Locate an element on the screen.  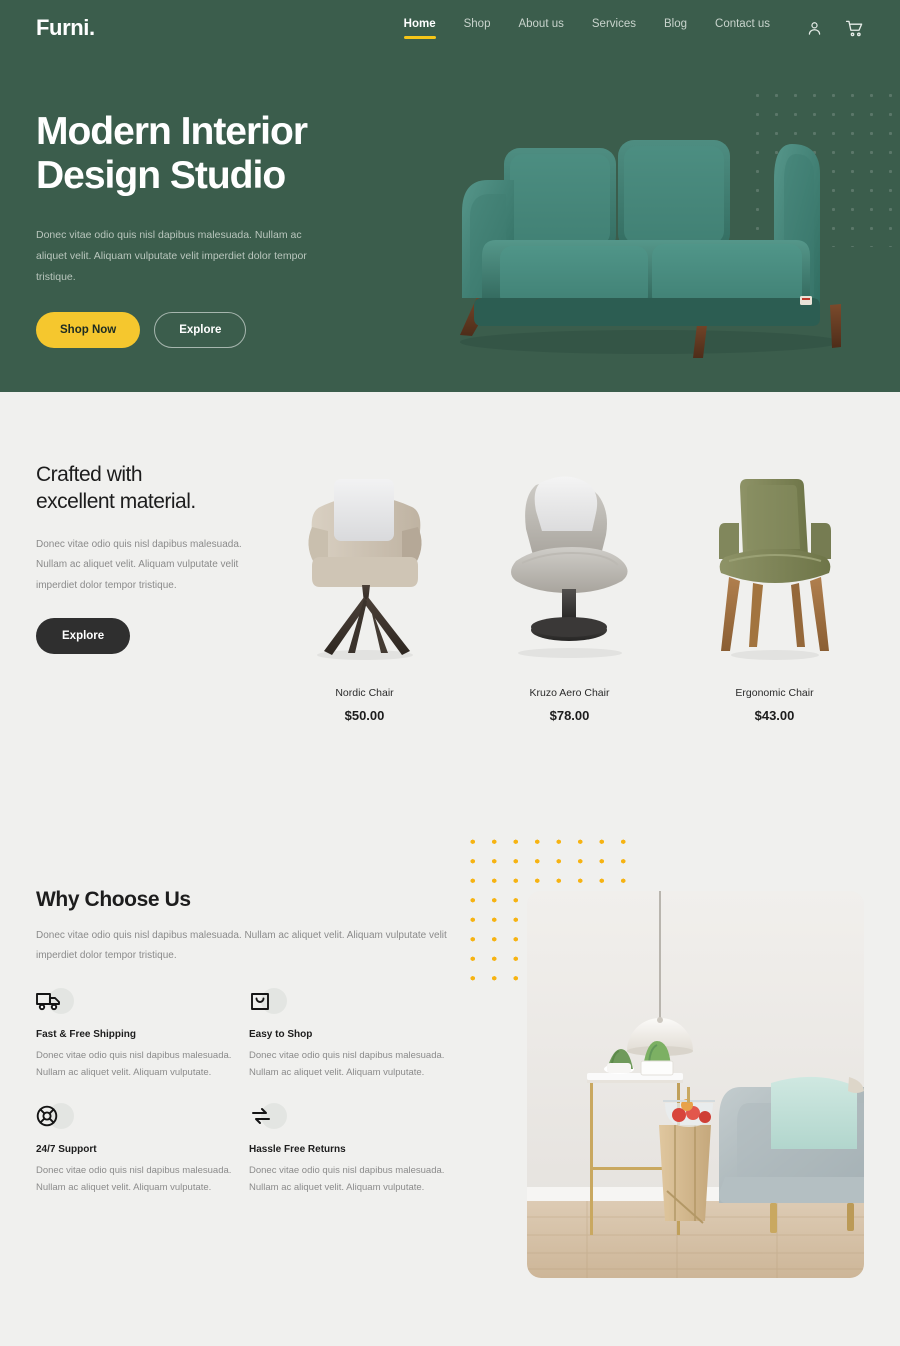
feature-title: Hassle Free Returns is located at coordinates (297, 1150).